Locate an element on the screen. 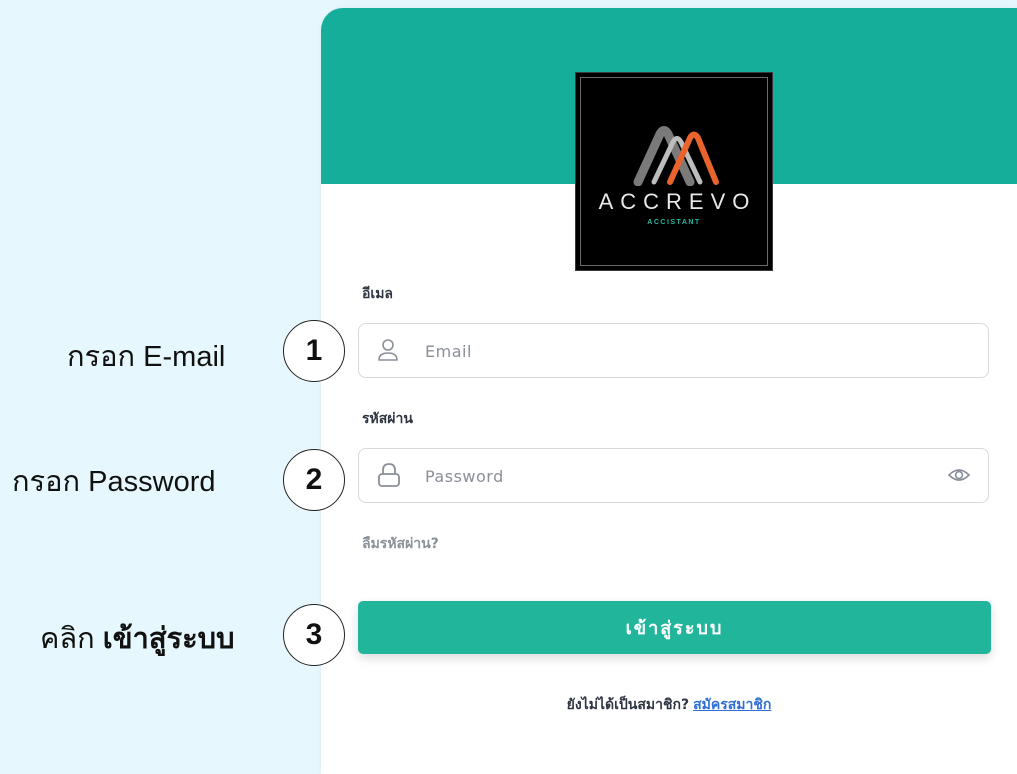 The image size is (1017, 774). signup-prompt: ยังไม่ได้เป็นสมาชิก? is located at coordinates (628, 705).